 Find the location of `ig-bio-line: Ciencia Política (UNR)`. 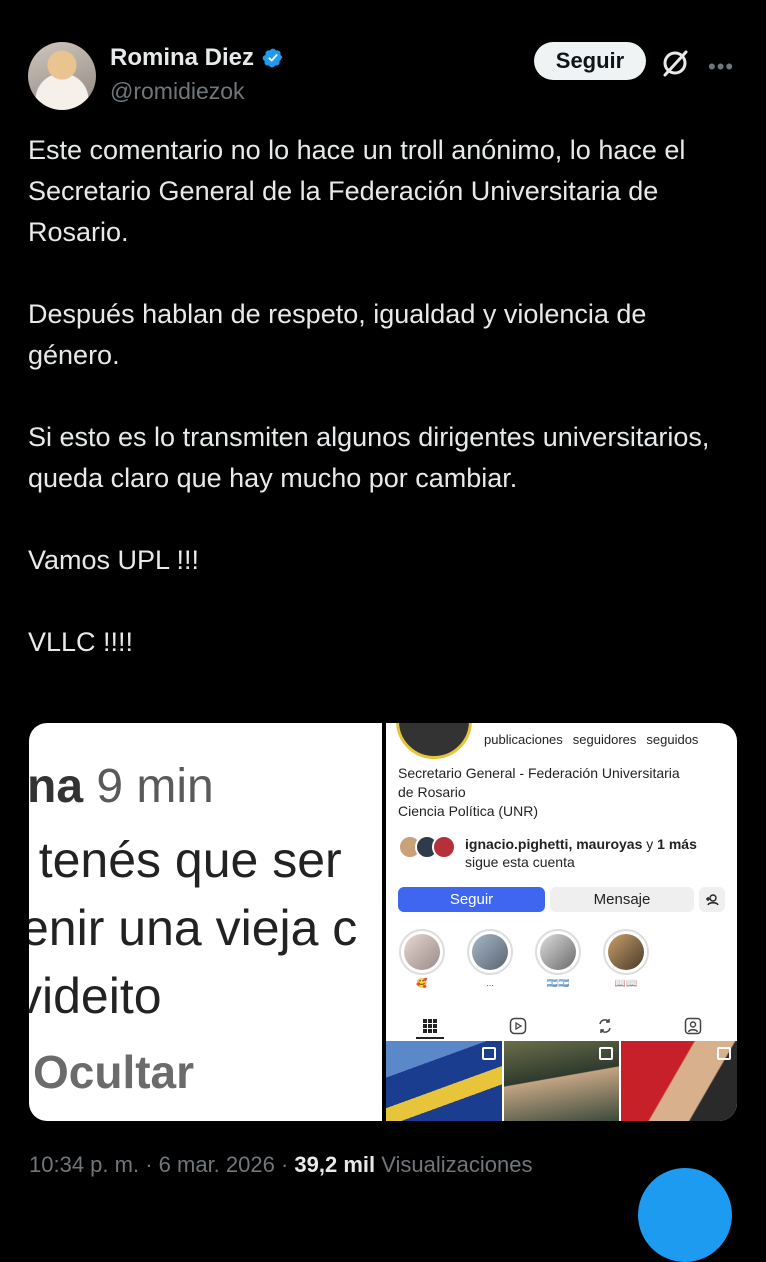

ig-bio-line: Ciencia Política (UNR) is located at coordinates (468, 811).